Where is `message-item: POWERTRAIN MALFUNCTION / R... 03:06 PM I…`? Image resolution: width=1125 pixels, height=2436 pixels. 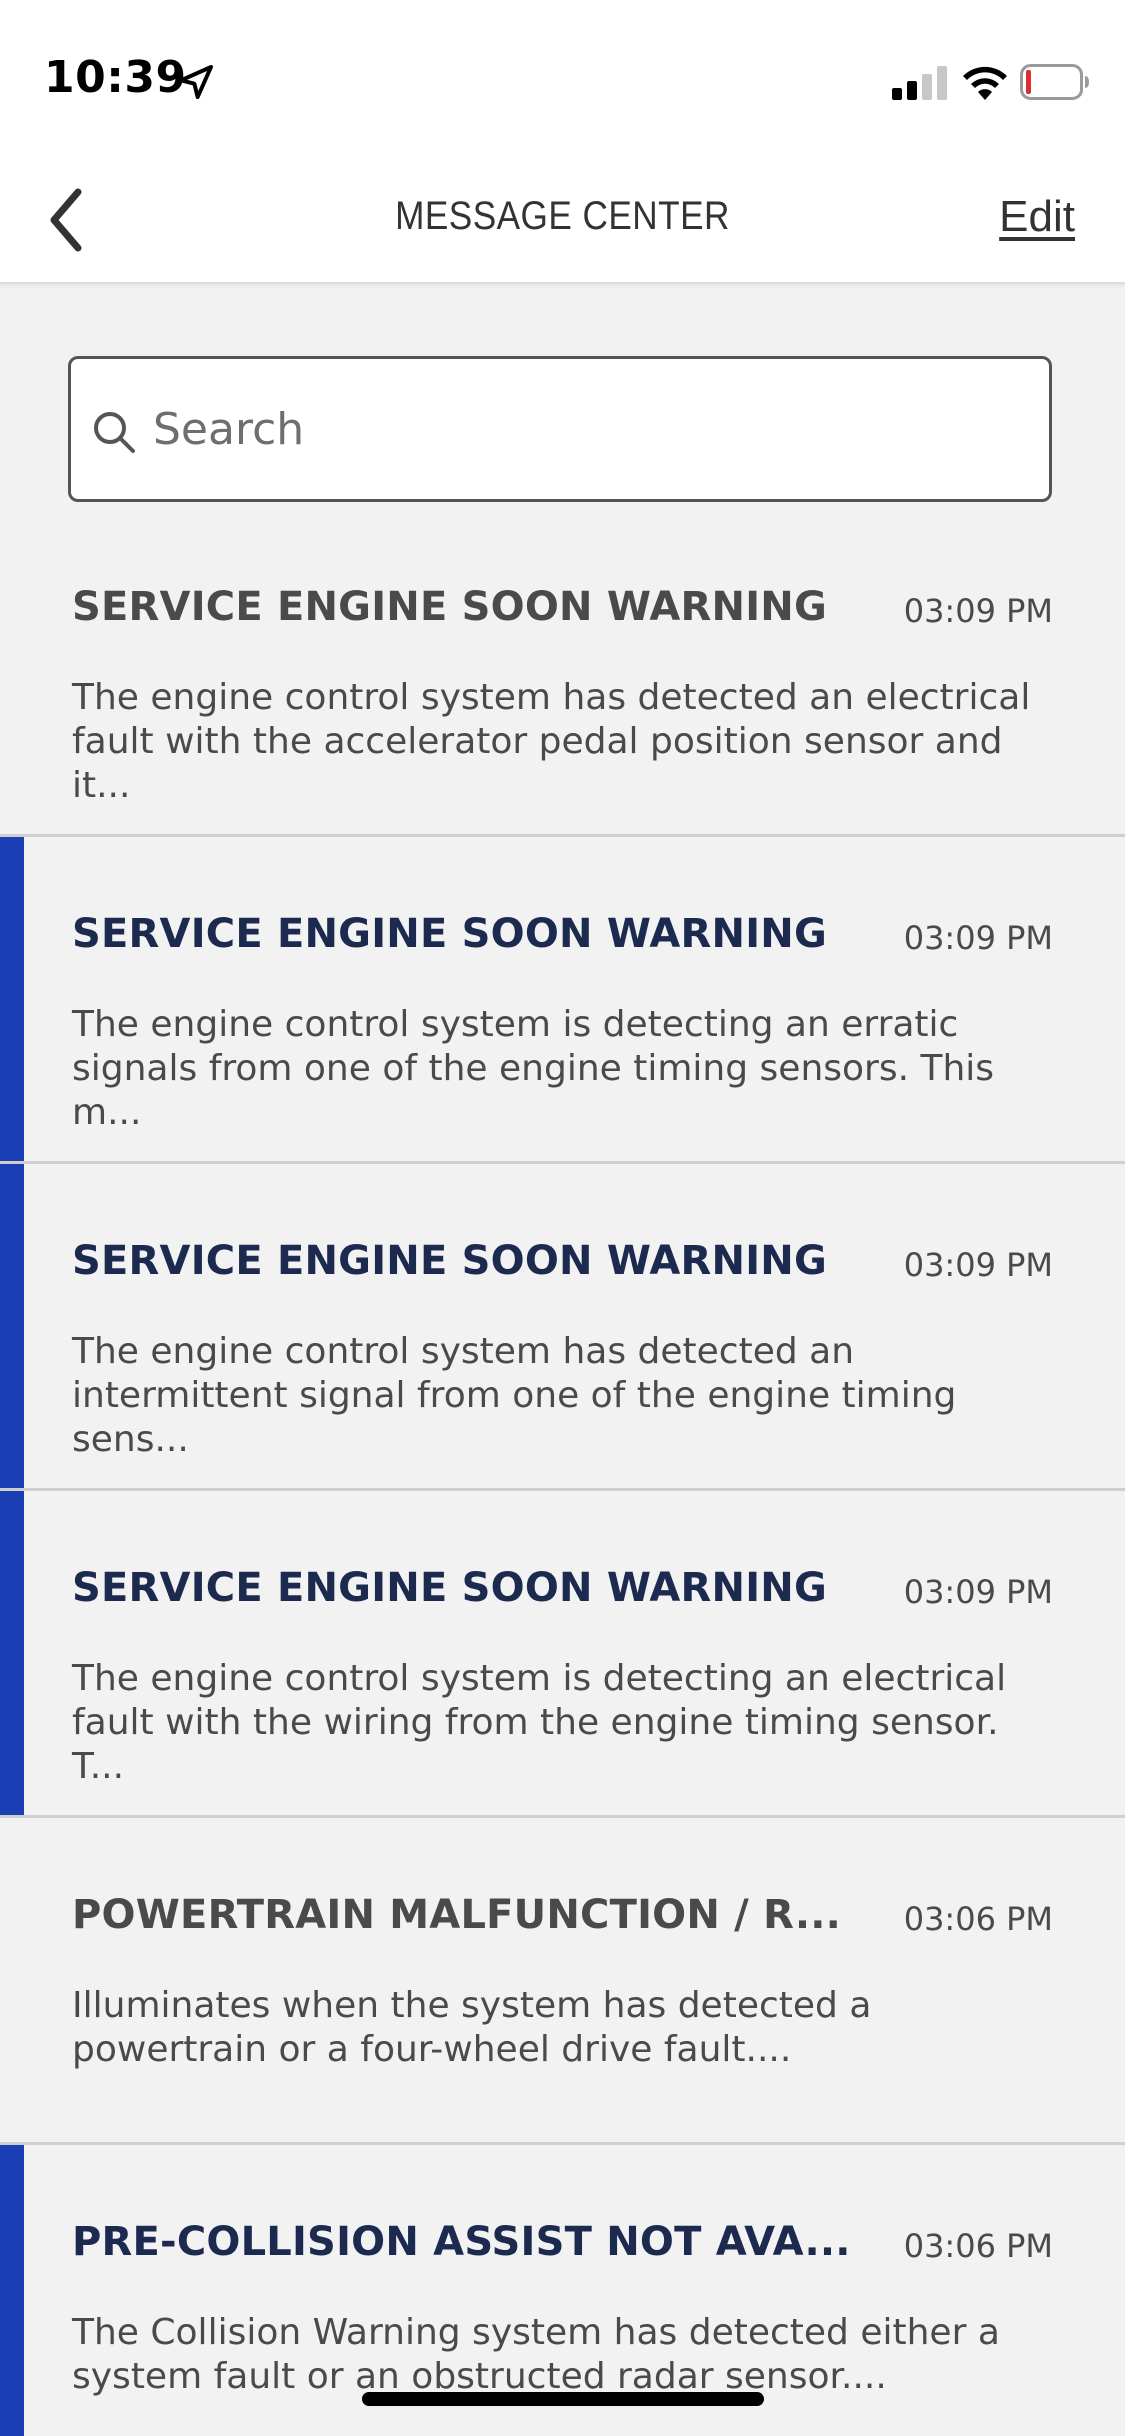 message-item: POWERTRAIN MALFUNCTION / R... 03:06 PM I… is located at coordinates (562, 1981).